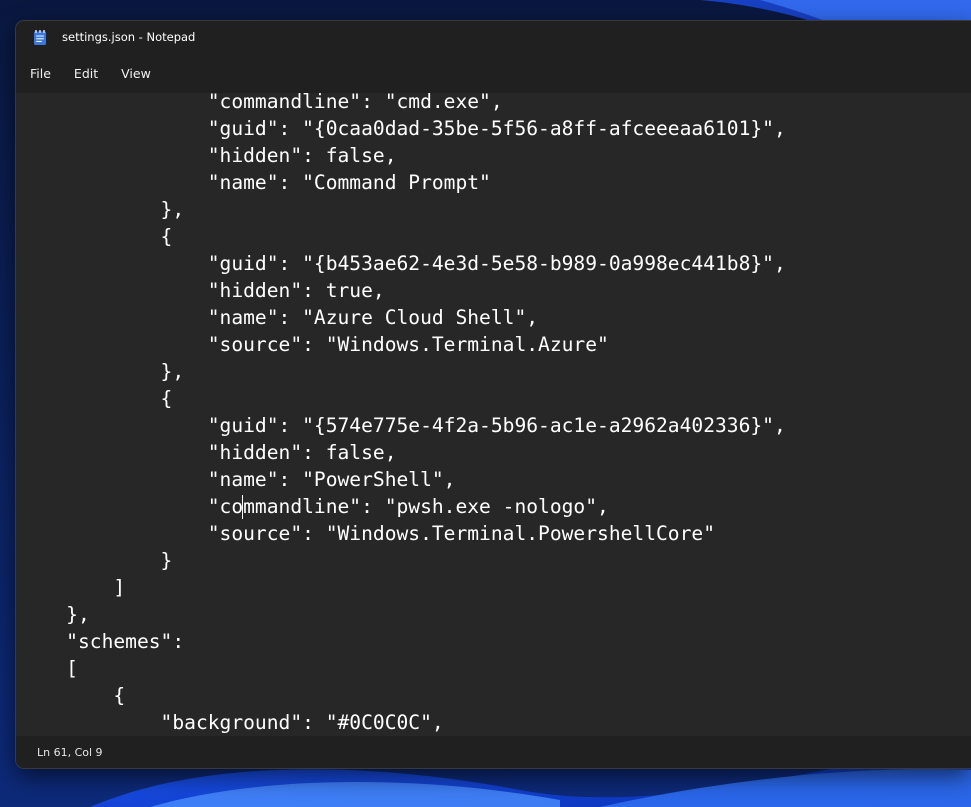 The image size is (971, 807). I want to click on editor-line: "source": "Windows.Terminal.Azure", so click(401, 344).